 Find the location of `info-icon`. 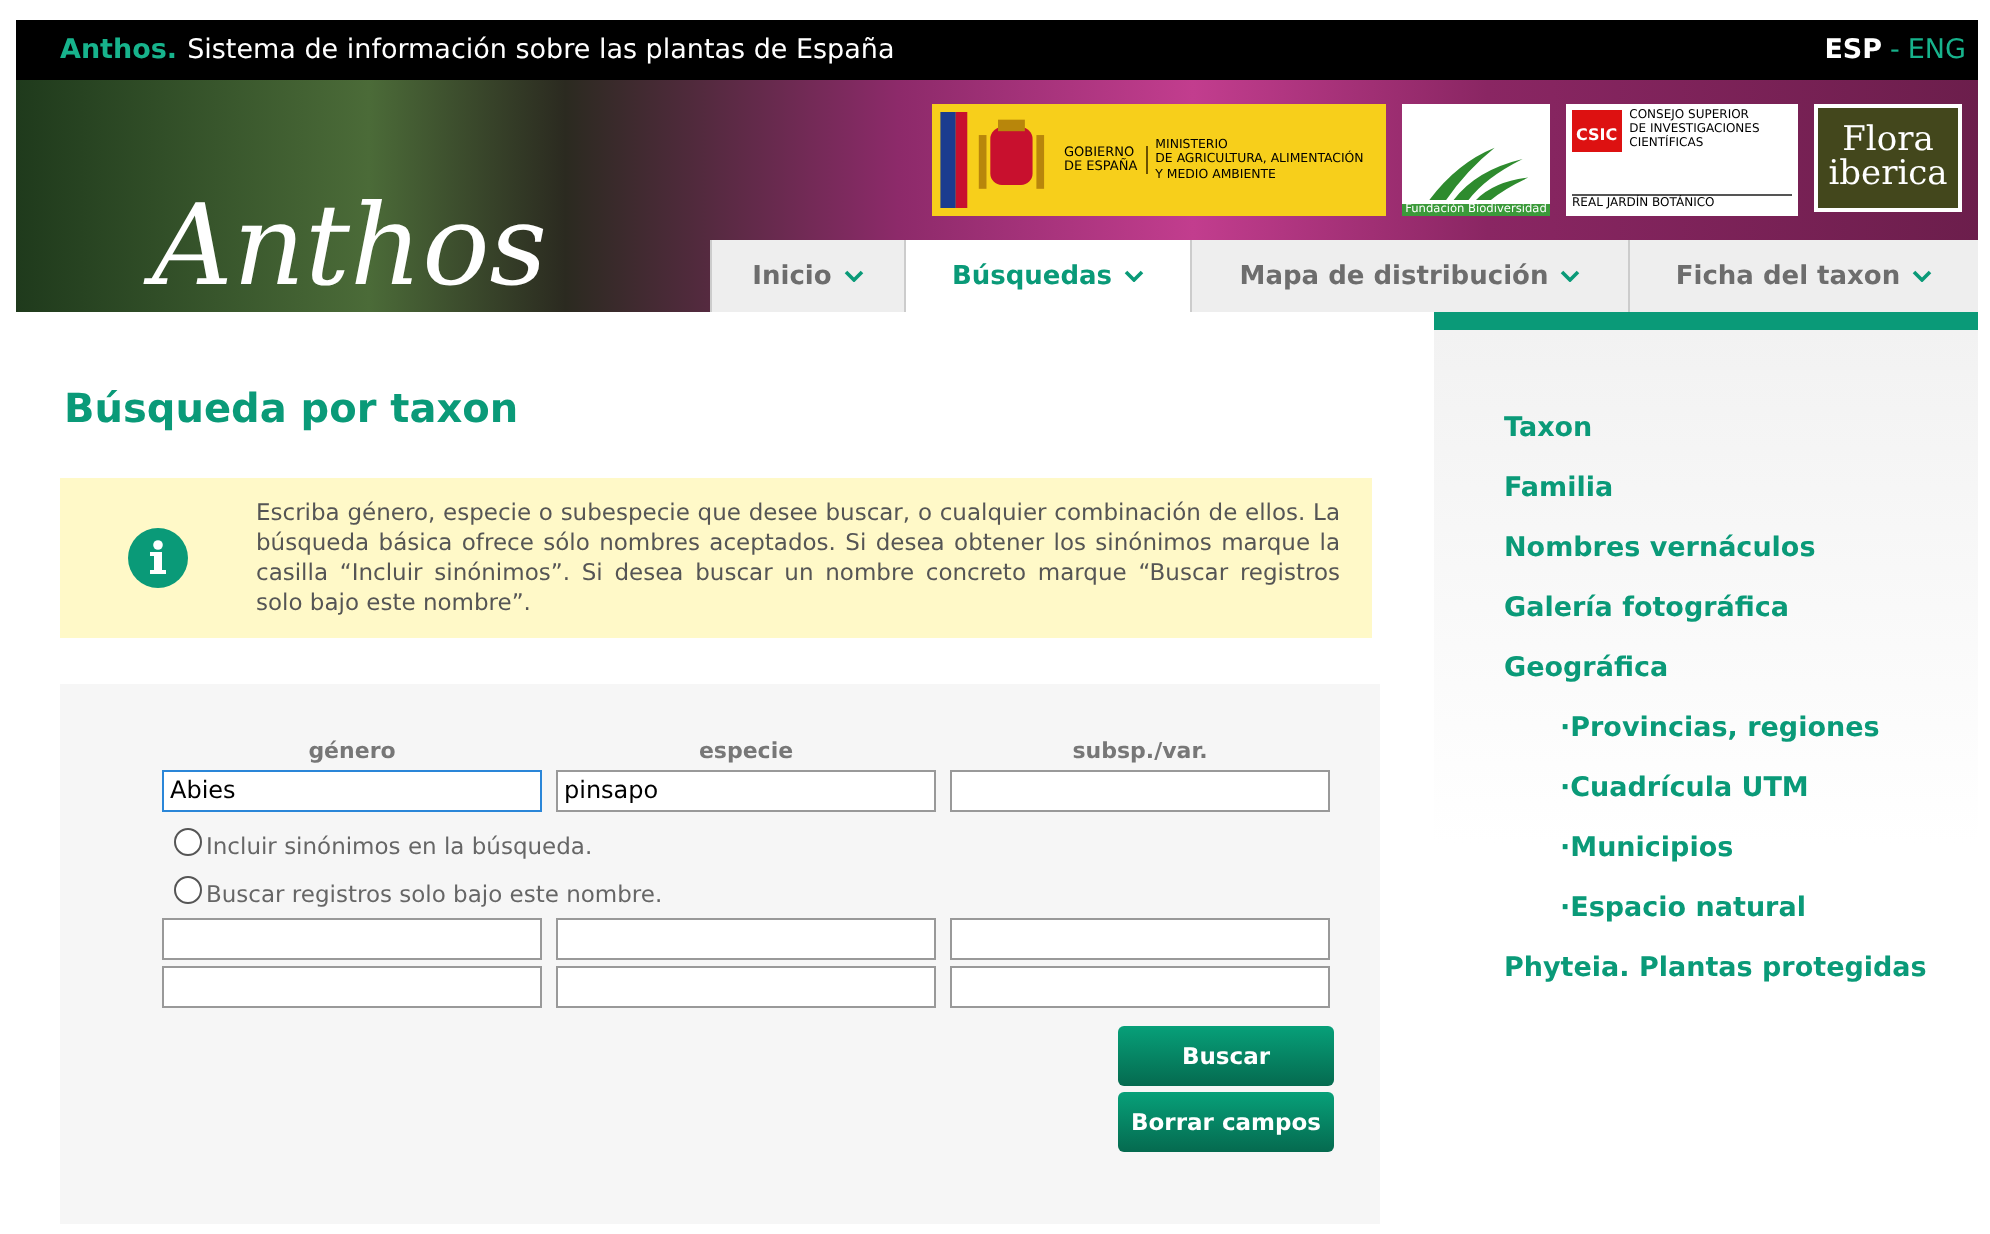

info-icon is located at coordinates (158, 557).